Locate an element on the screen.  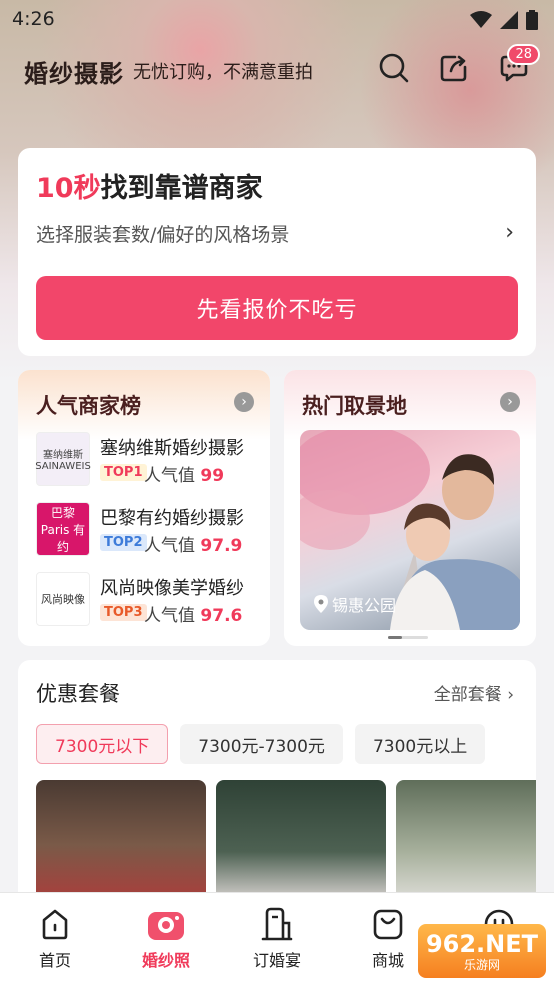
message-badge: 28 is located at coordinates (523, 54).